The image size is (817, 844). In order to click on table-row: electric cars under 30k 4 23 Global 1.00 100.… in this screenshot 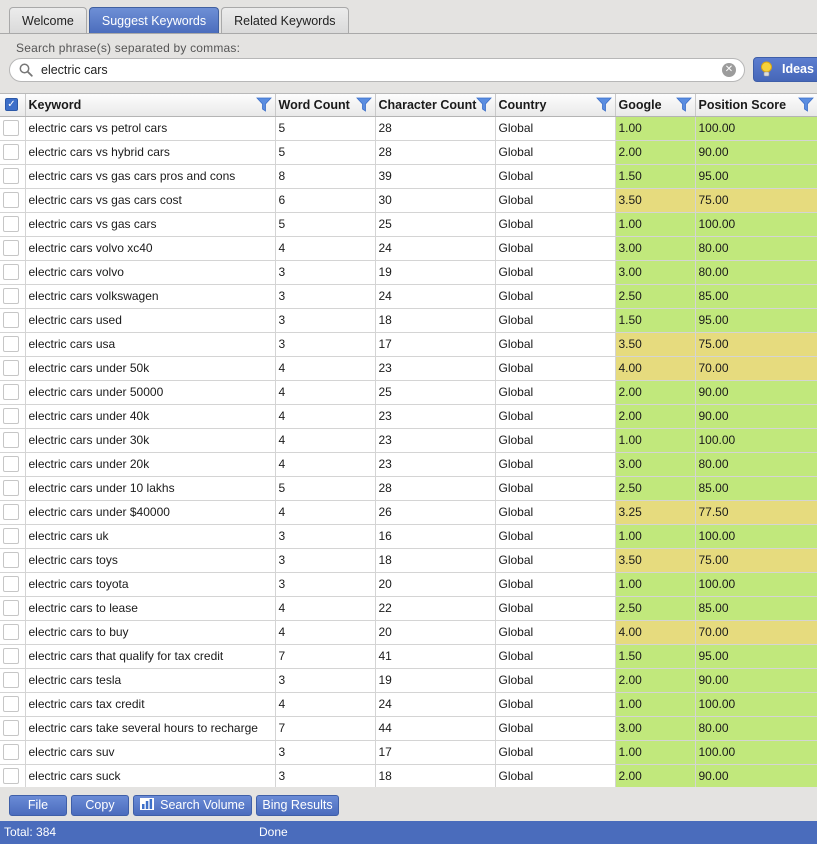, I will do `click(408, 440)`.